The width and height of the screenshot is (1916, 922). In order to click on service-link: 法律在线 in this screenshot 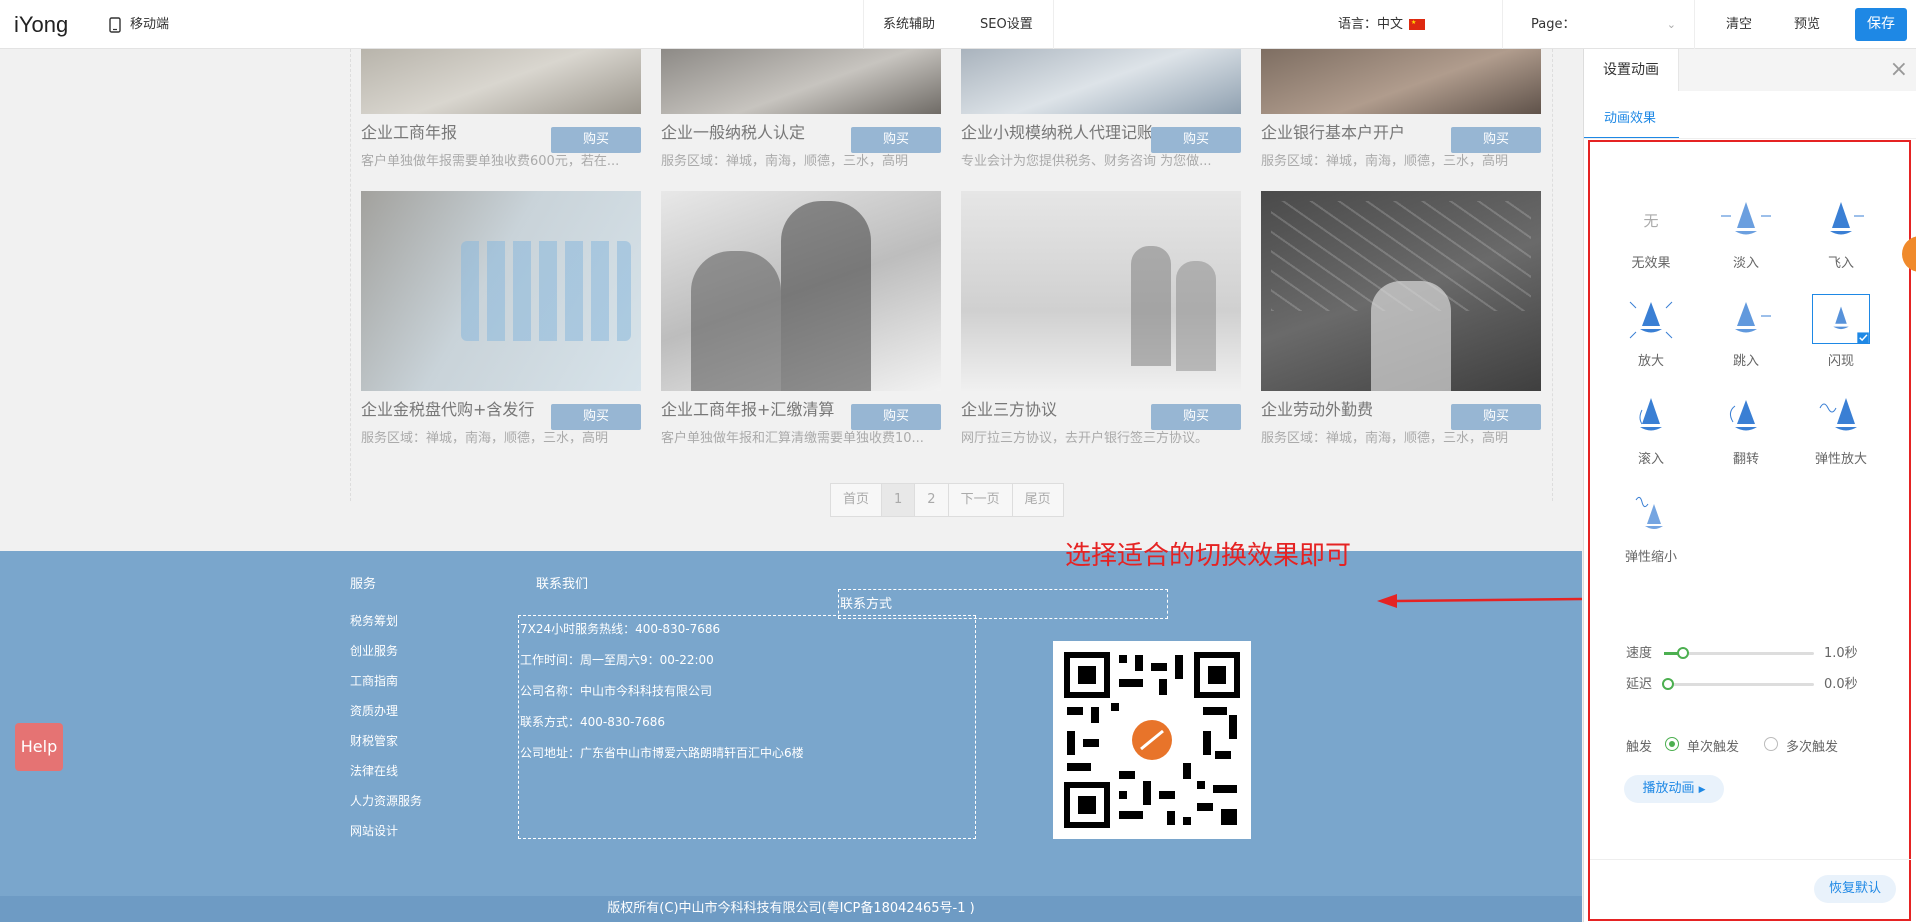, I will do `click(374, 770)`.